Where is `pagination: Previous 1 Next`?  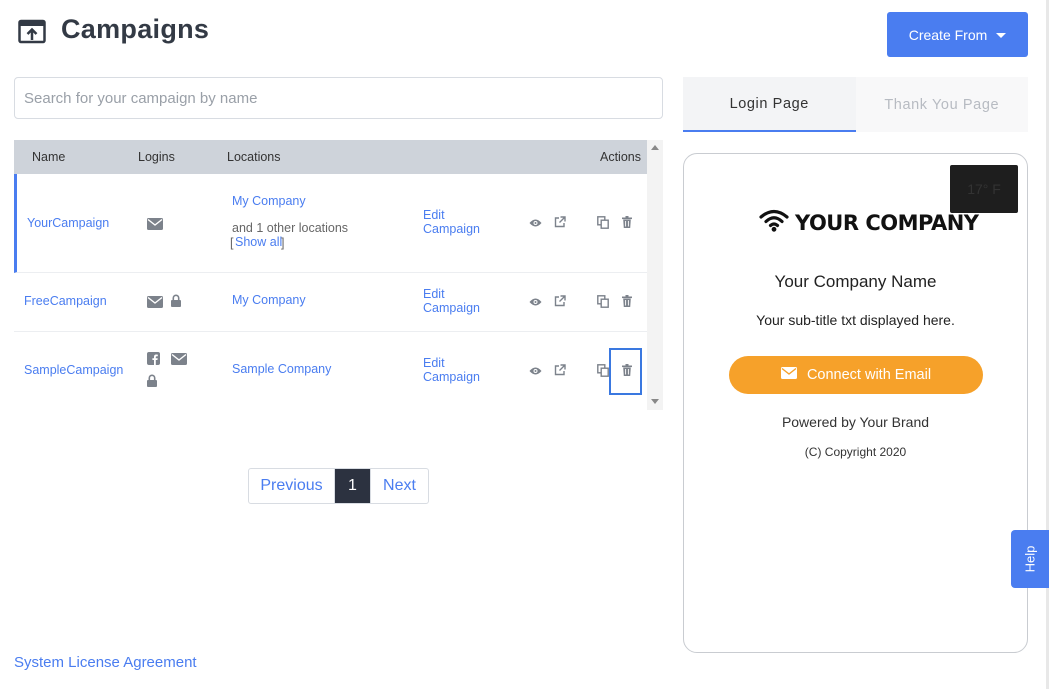 pagination: Previous 1 Next is located at coordinates (338, 486).